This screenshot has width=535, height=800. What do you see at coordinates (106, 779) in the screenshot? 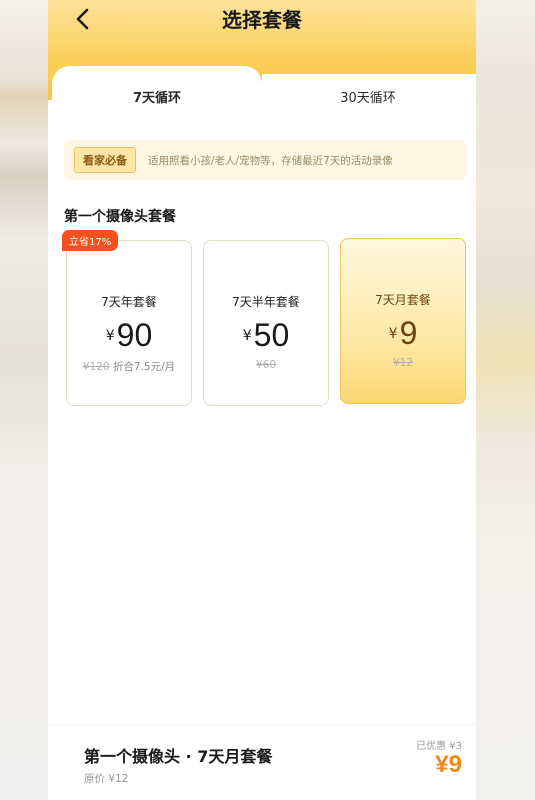
I see `summary-original-price: 原价 ¥12` at bounding box center [106, 779].